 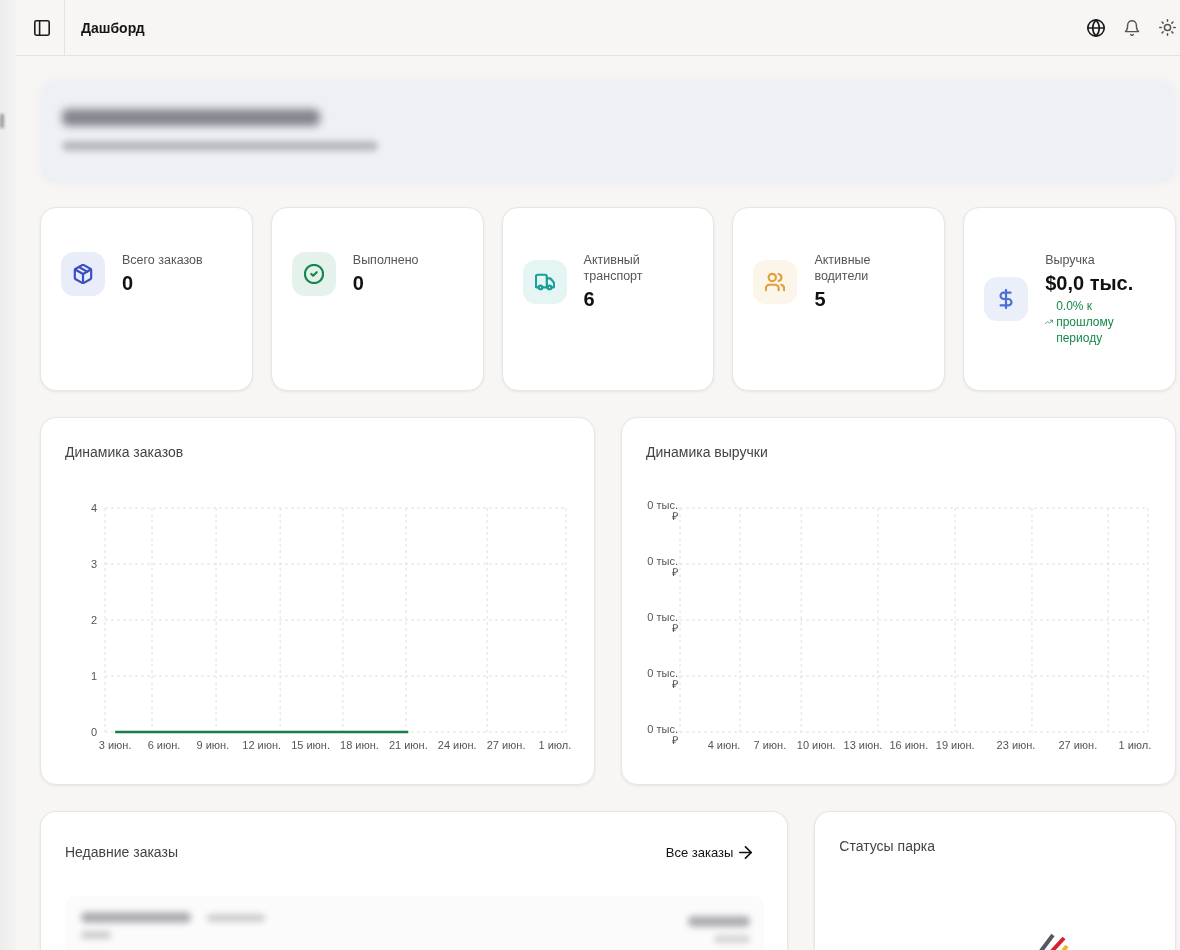 What do you see at coordinates (1167, 27) in the screenshot?
I see `sun-icon` at bounding box center [1167, 27].